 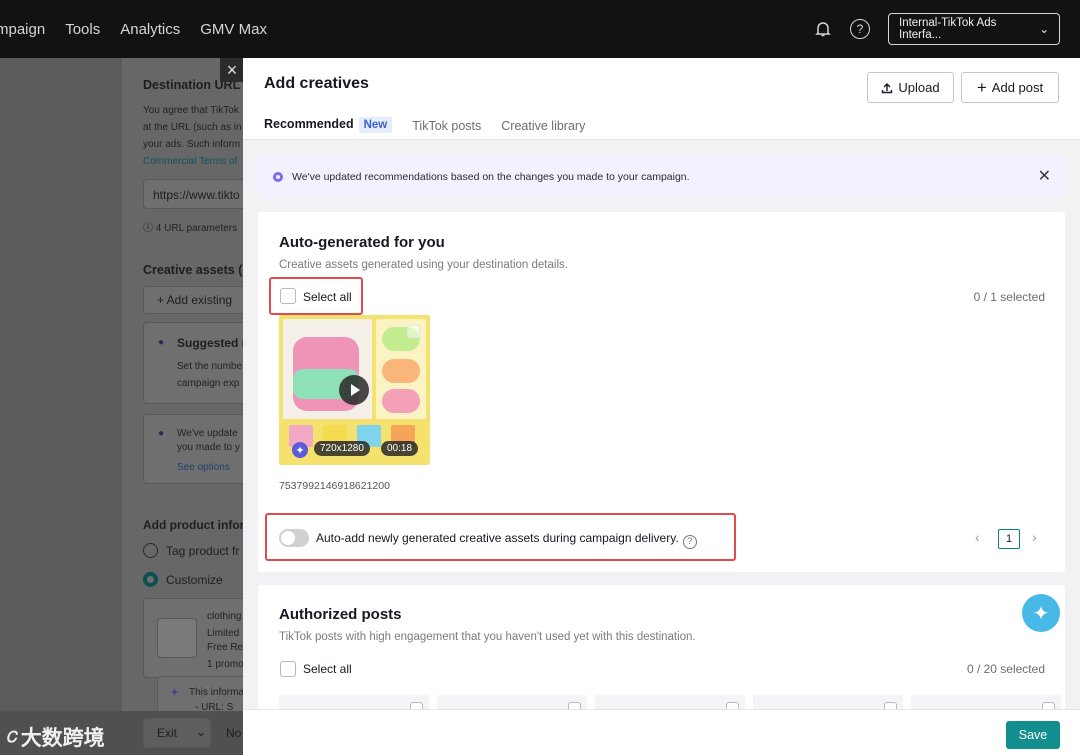 What do you see at coordinates (234, 733) in the screenshot?
I see `no-label: No` at bounding box center [234, 733].